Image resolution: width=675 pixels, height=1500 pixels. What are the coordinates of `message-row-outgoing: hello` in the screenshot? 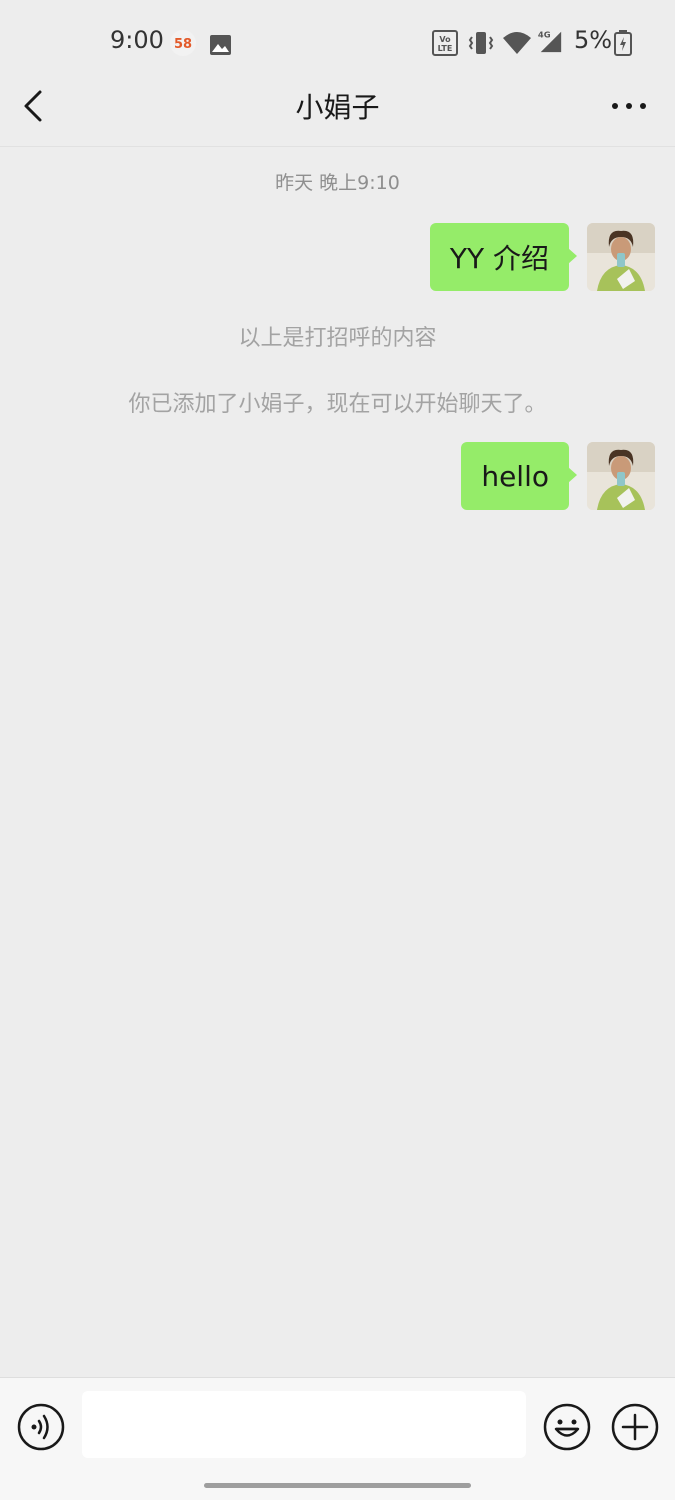 It's located at (558, 476).